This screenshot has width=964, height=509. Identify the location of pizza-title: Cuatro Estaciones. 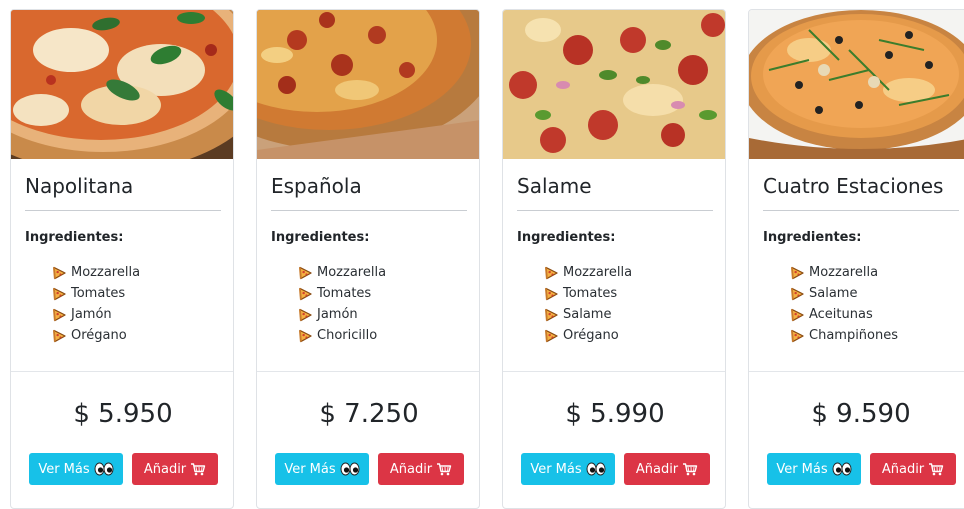
(861, 186).